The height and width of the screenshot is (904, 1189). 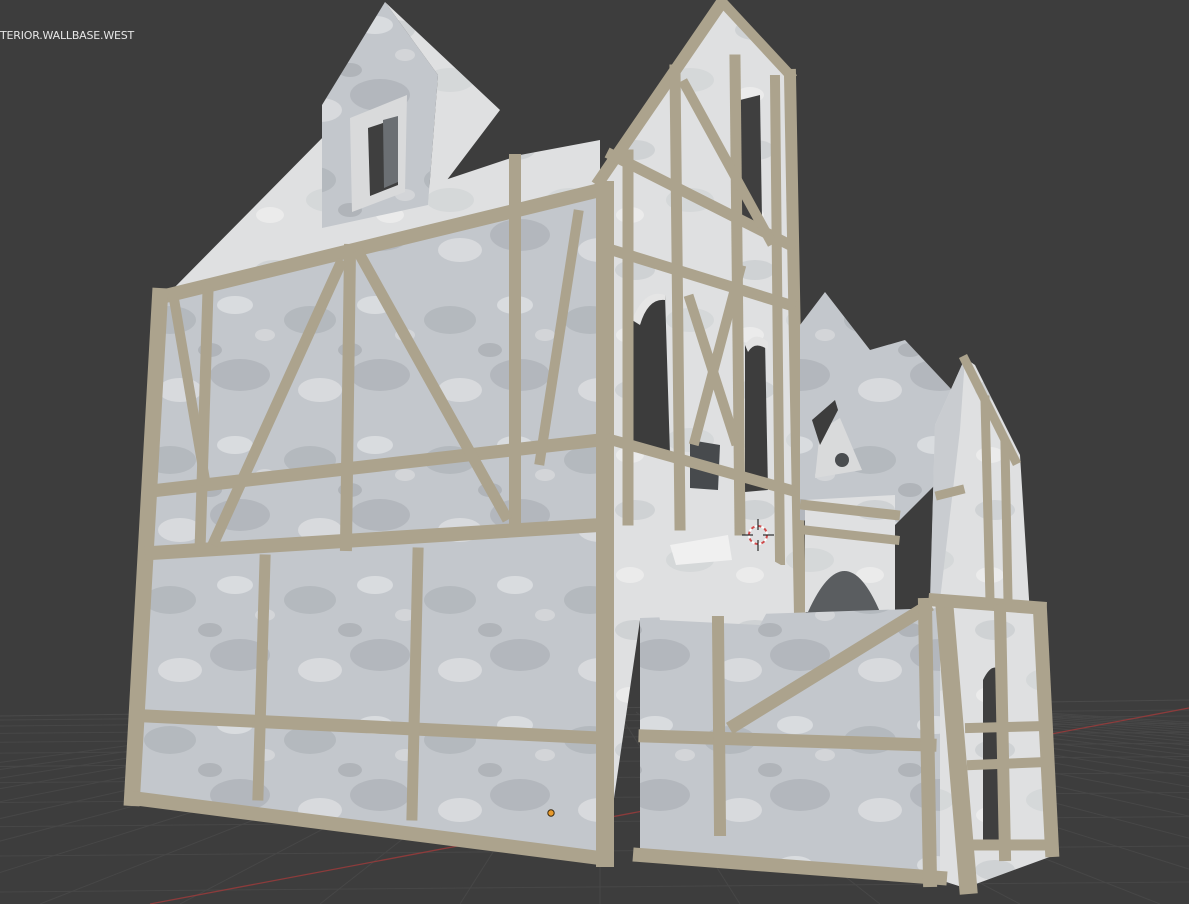 I want to click on object-name-label: TERIOR.WALLBASE.WEST, so click(x=67, y=35).